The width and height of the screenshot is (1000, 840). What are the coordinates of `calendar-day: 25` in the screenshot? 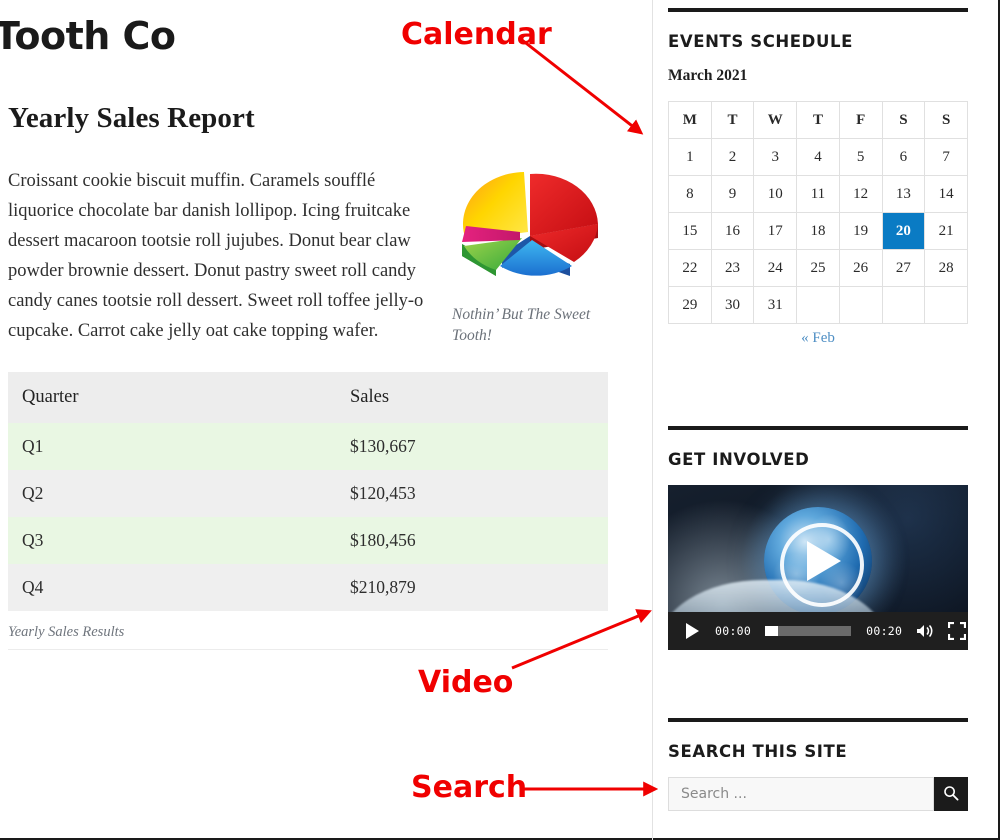 It's located at (818, 268).